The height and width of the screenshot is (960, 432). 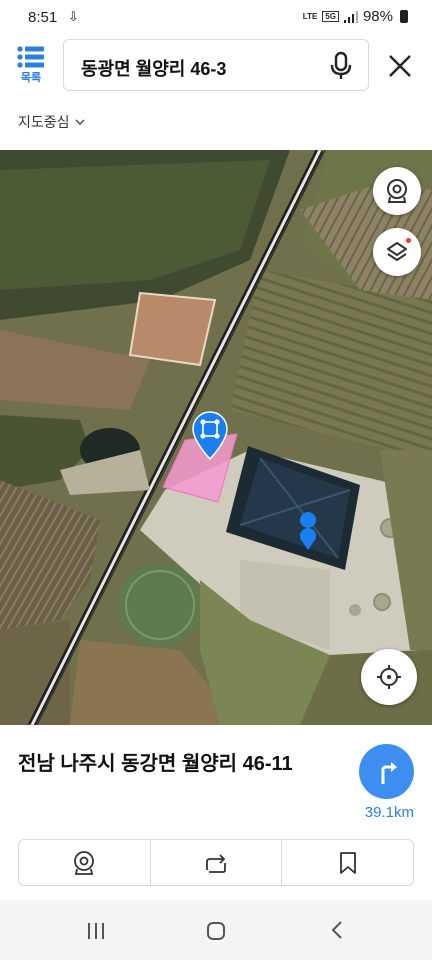 What do you see at coordinates (80, 122) in the screenshot?
I see `chevron-down-icon` at bounding box center [80, 122].